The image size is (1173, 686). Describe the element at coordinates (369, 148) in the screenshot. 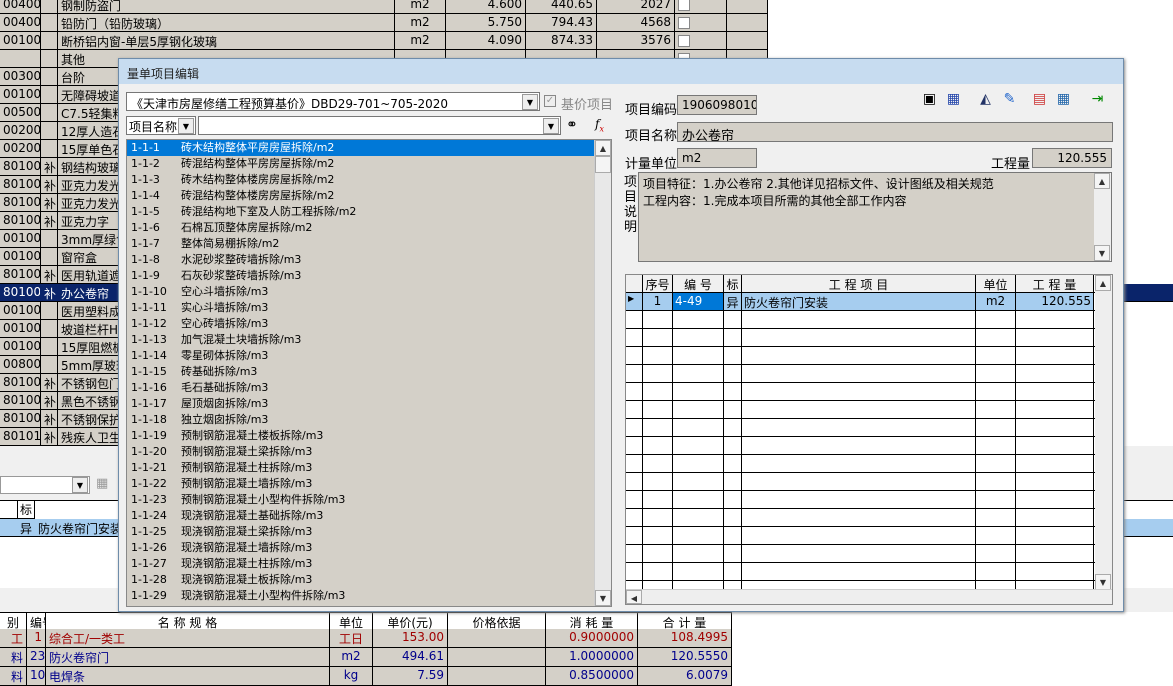

I see `quota-list-item: 1-1-1 砖木结构整体平房房屋拆除/m2` at that location.